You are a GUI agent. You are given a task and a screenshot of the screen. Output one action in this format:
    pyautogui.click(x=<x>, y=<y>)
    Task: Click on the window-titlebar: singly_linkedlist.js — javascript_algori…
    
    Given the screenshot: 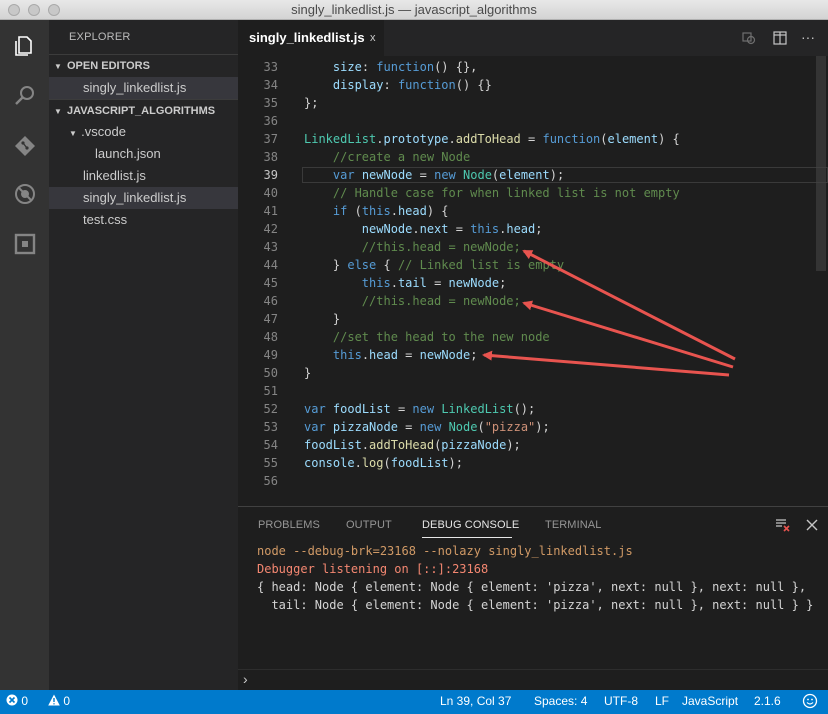 What is the action you would take?
    pyautogui.click(x=414, y=10)
    